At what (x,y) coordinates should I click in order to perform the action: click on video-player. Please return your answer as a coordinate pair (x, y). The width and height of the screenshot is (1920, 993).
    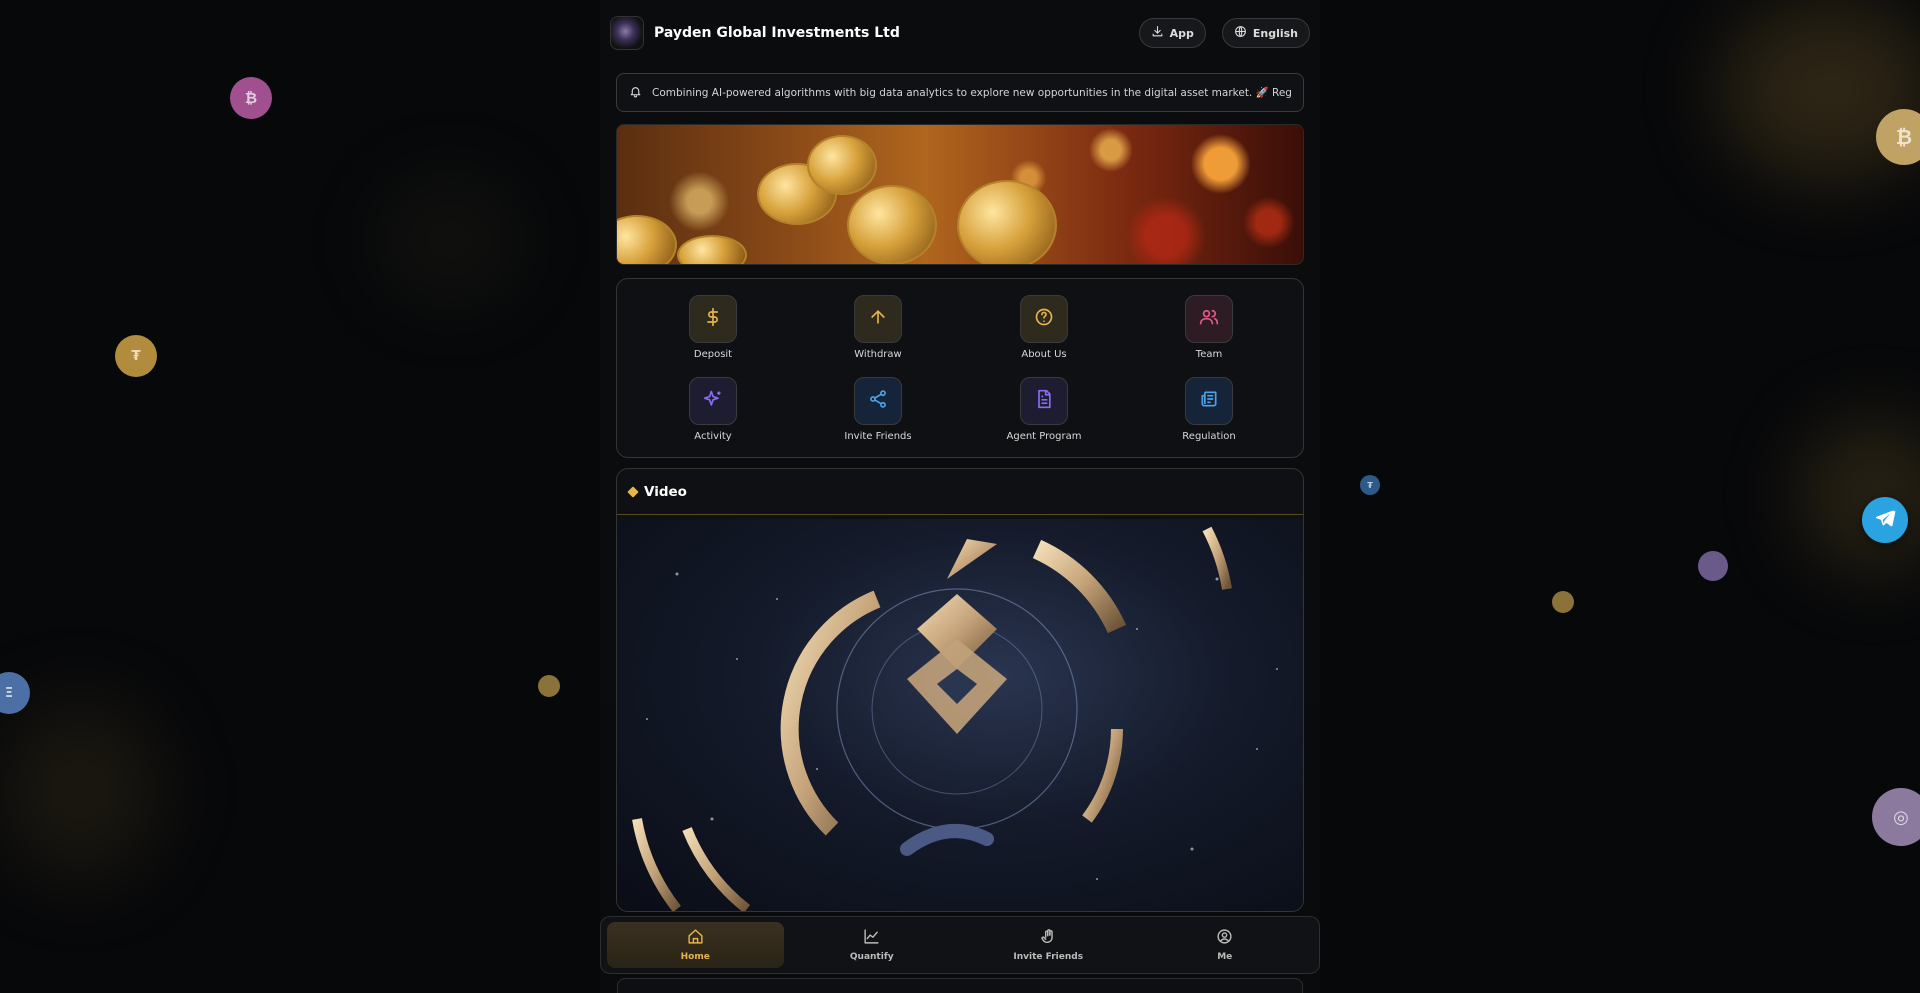
    Looking at the image, I should click on (960, 715).